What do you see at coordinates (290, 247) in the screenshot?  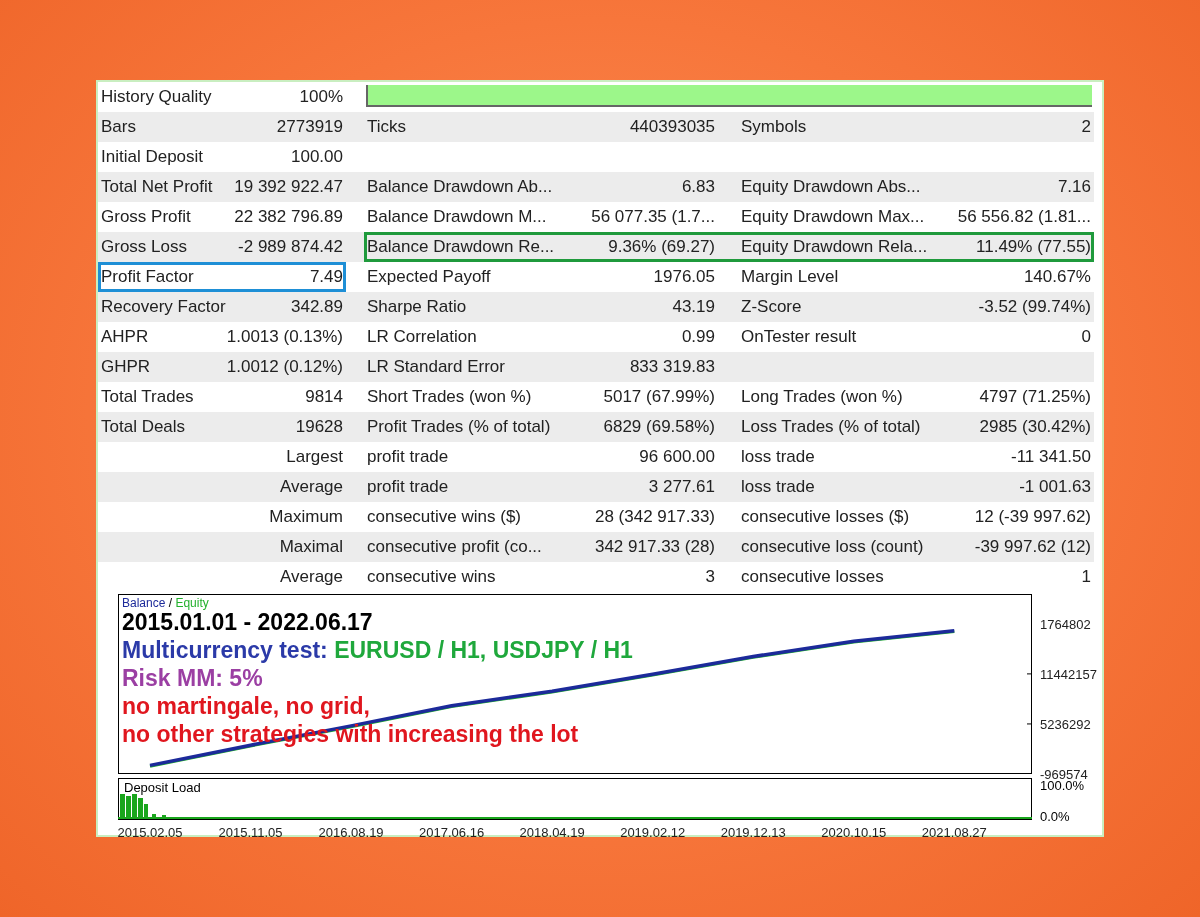 I see `stat-value: -2 989 874.42` at bounding box center [290, 247].